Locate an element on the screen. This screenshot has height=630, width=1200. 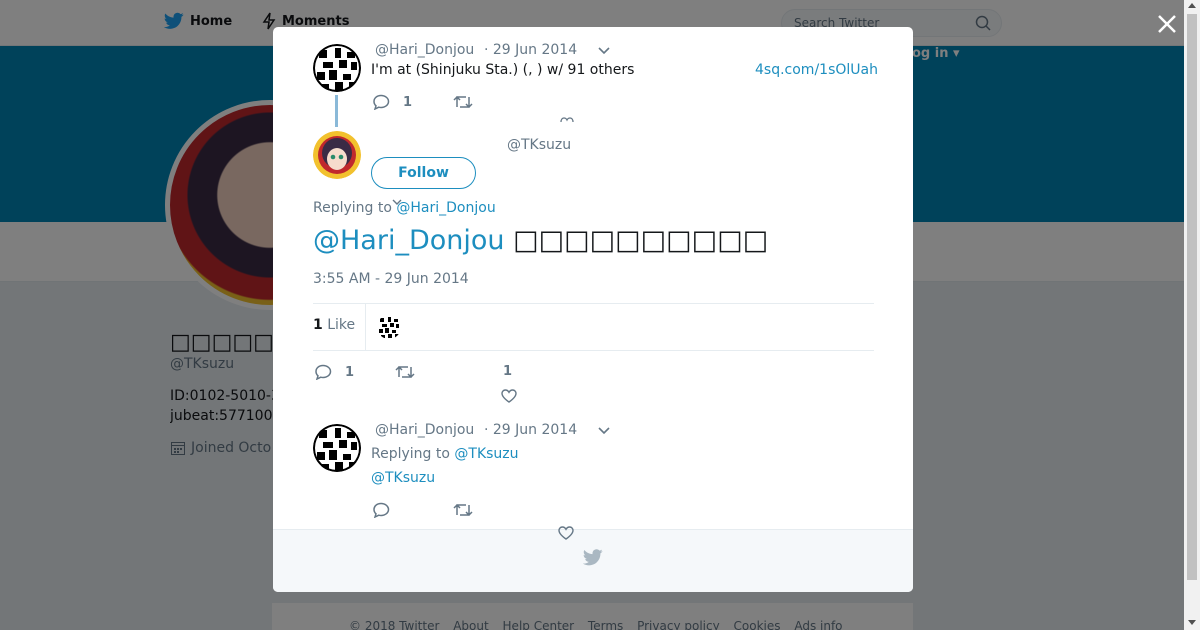
twitter-bird-icon is located at coordinates (593, 557).